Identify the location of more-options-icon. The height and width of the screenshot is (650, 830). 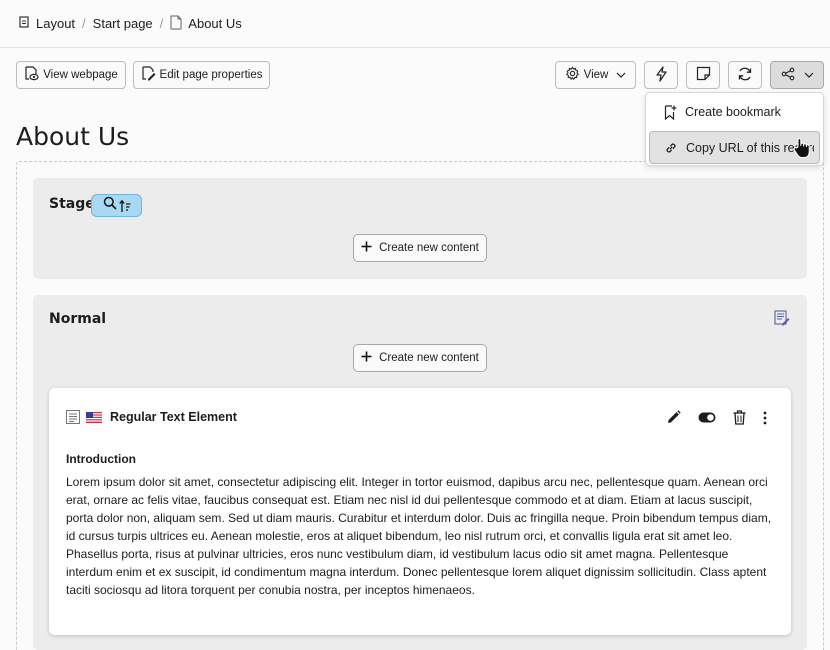
(765, 418).